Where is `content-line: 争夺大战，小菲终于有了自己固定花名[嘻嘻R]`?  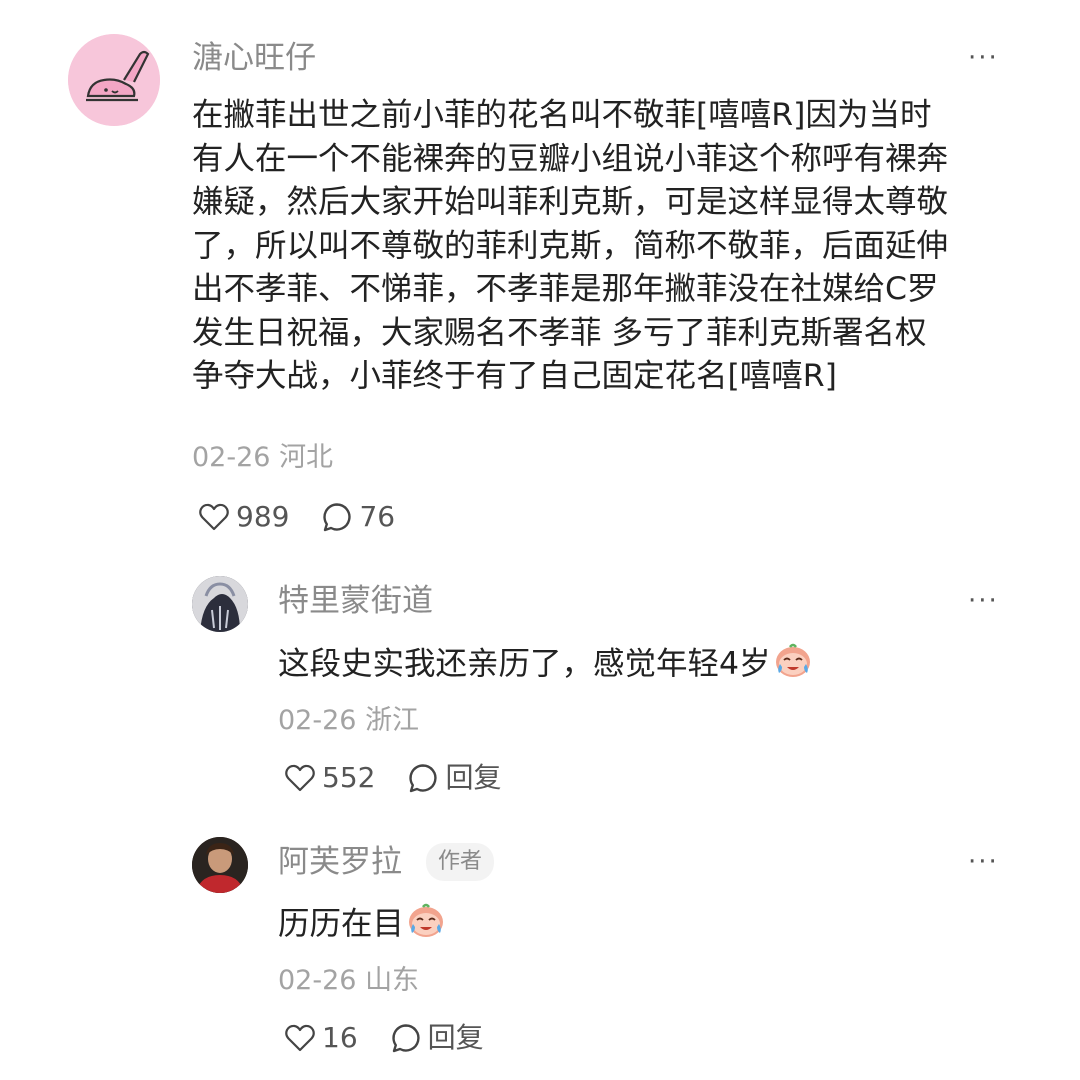 content-line: 争夺大战，小菲终于有了自己固定花名[嘻嘻R] is located at coordinates (514, 376).